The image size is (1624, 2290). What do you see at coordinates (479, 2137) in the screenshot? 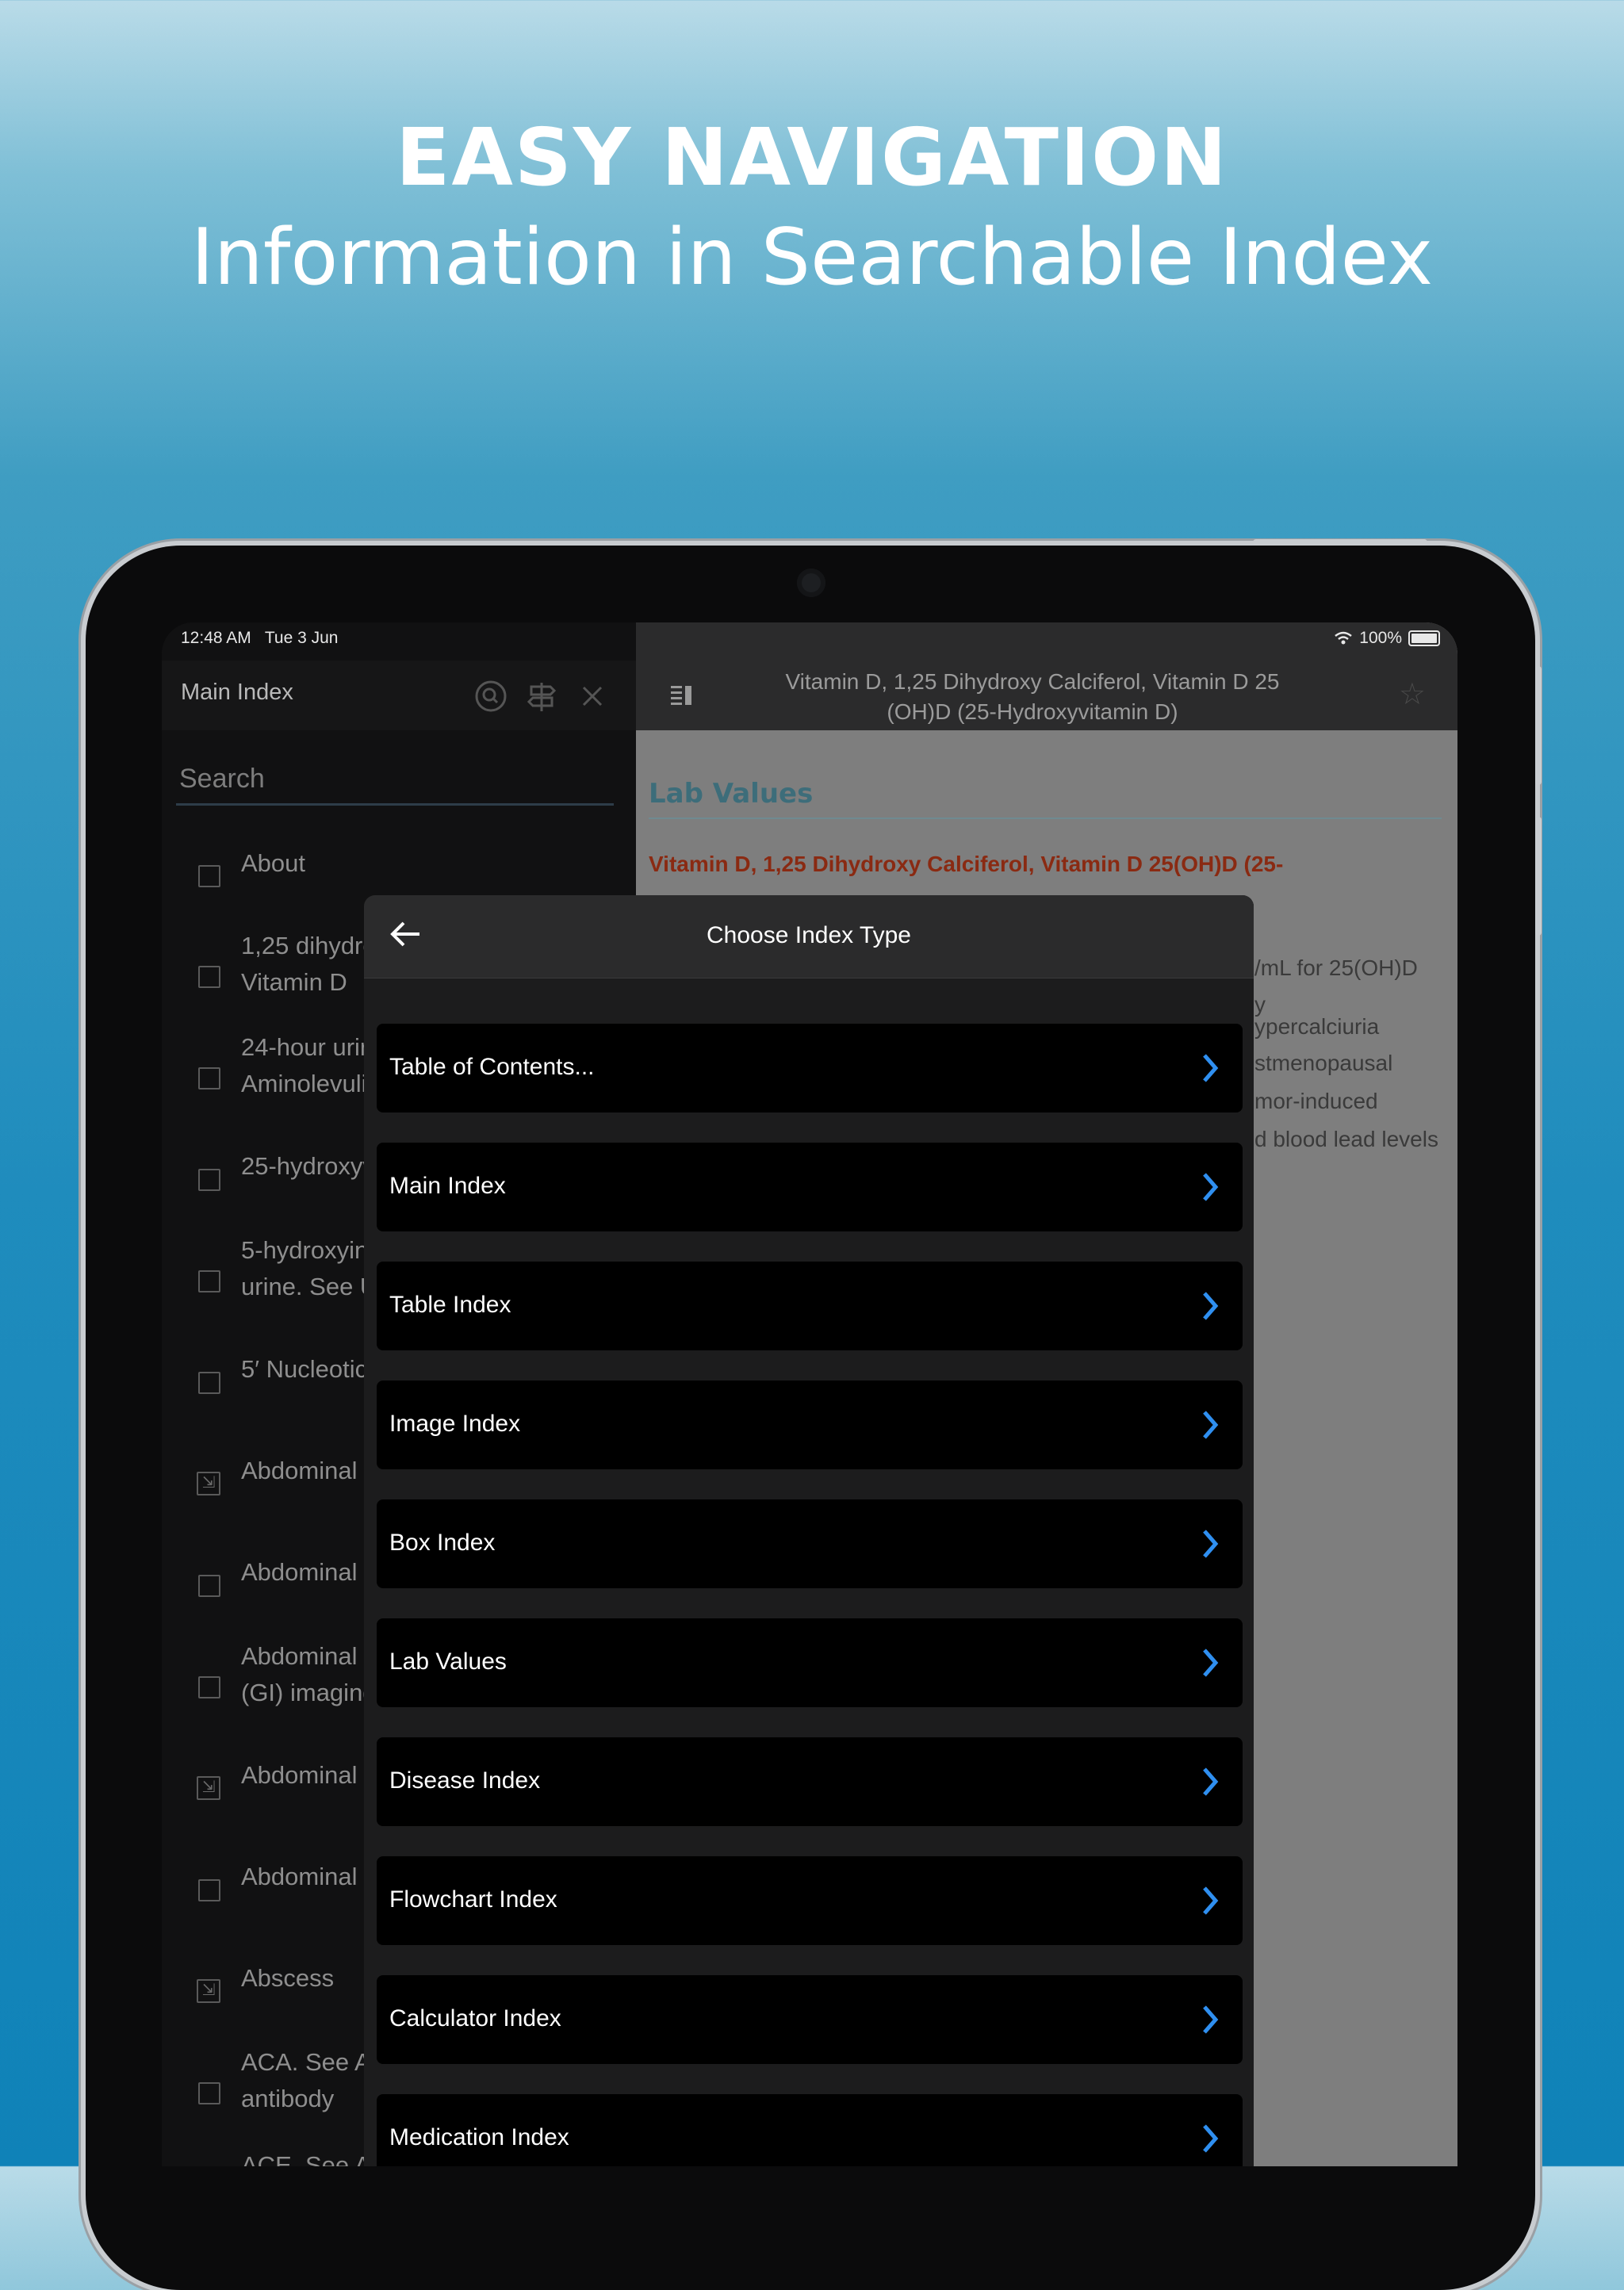
I see `option-label: Medication Index` at bounding box center [479, 2137].